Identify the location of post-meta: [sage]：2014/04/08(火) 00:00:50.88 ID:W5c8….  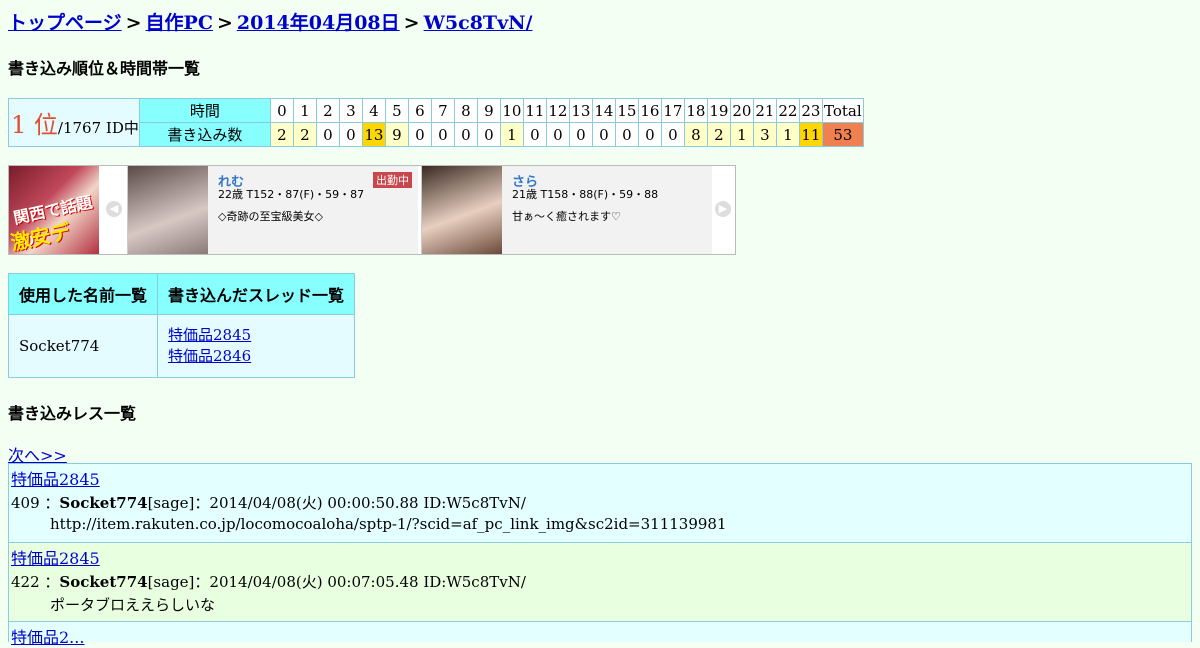
(336, 503).